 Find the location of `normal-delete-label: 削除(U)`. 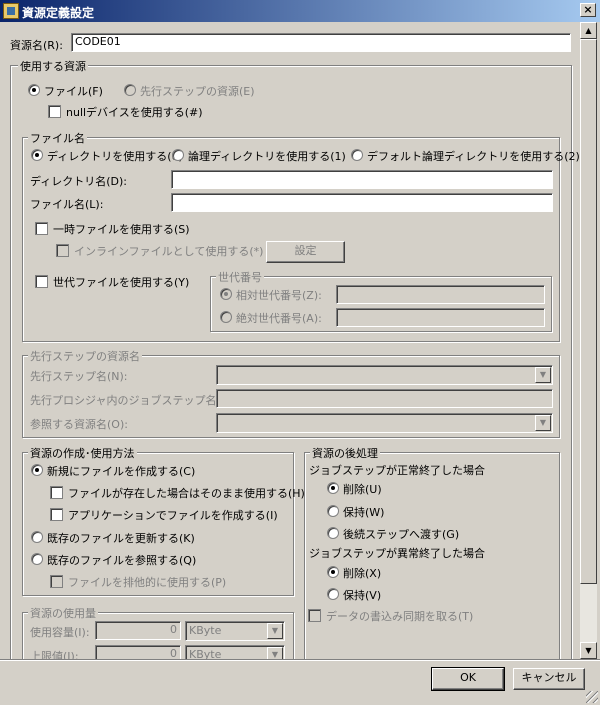

normal-delete-label: 削除(U) is located at coordinates (362, 489).